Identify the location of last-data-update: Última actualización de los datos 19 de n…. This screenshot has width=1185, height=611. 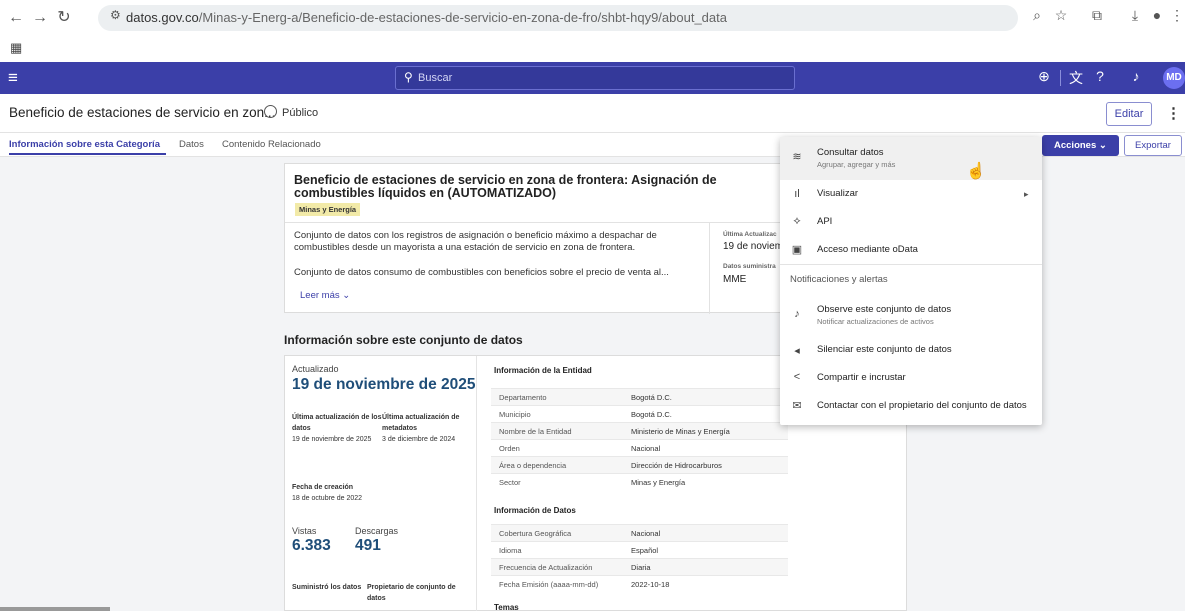
(337, 428).